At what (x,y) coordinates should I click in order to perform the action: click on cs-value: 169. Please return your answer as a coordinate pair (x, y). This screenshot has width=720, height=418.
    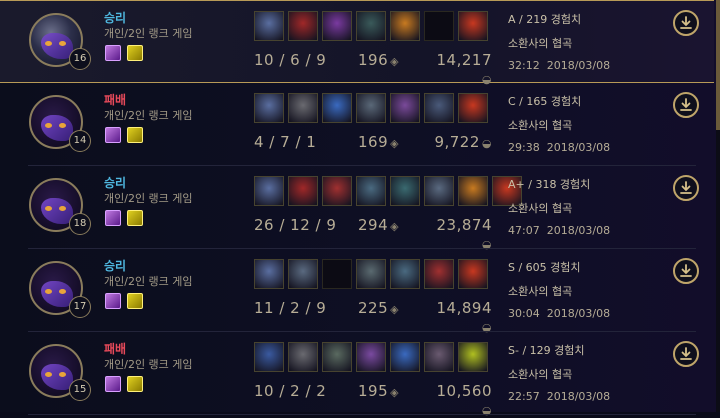
    Looking at the image, I should click on (373, 142).